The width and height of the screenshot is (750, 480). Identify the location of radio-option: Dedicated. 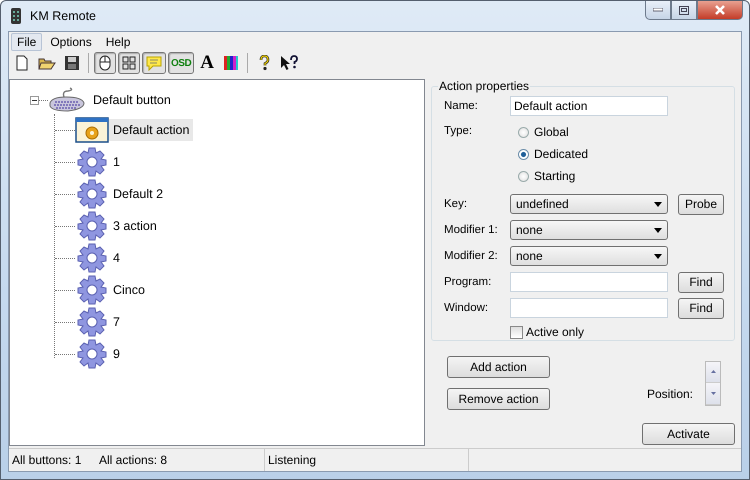
(553, 154).